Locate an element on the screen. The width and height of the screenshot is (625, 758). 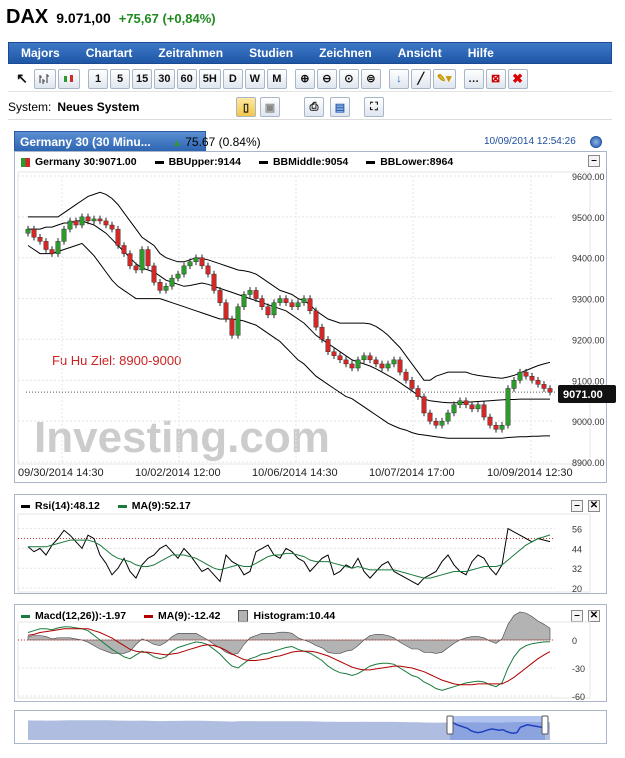
print-icon: ⎙ is located at coordinates (314, 107).